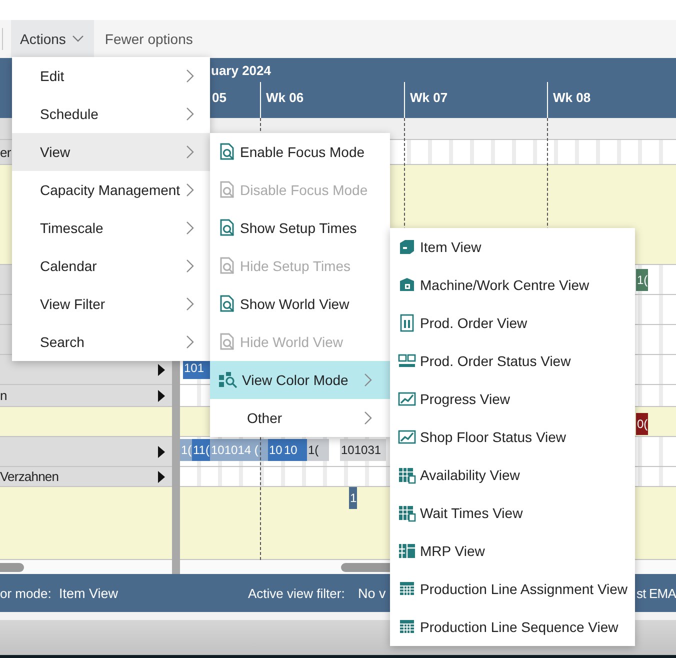  Describe the element at coordinates (285, 97) in the screenshot. I see `week-label: Wk 06` at that location.